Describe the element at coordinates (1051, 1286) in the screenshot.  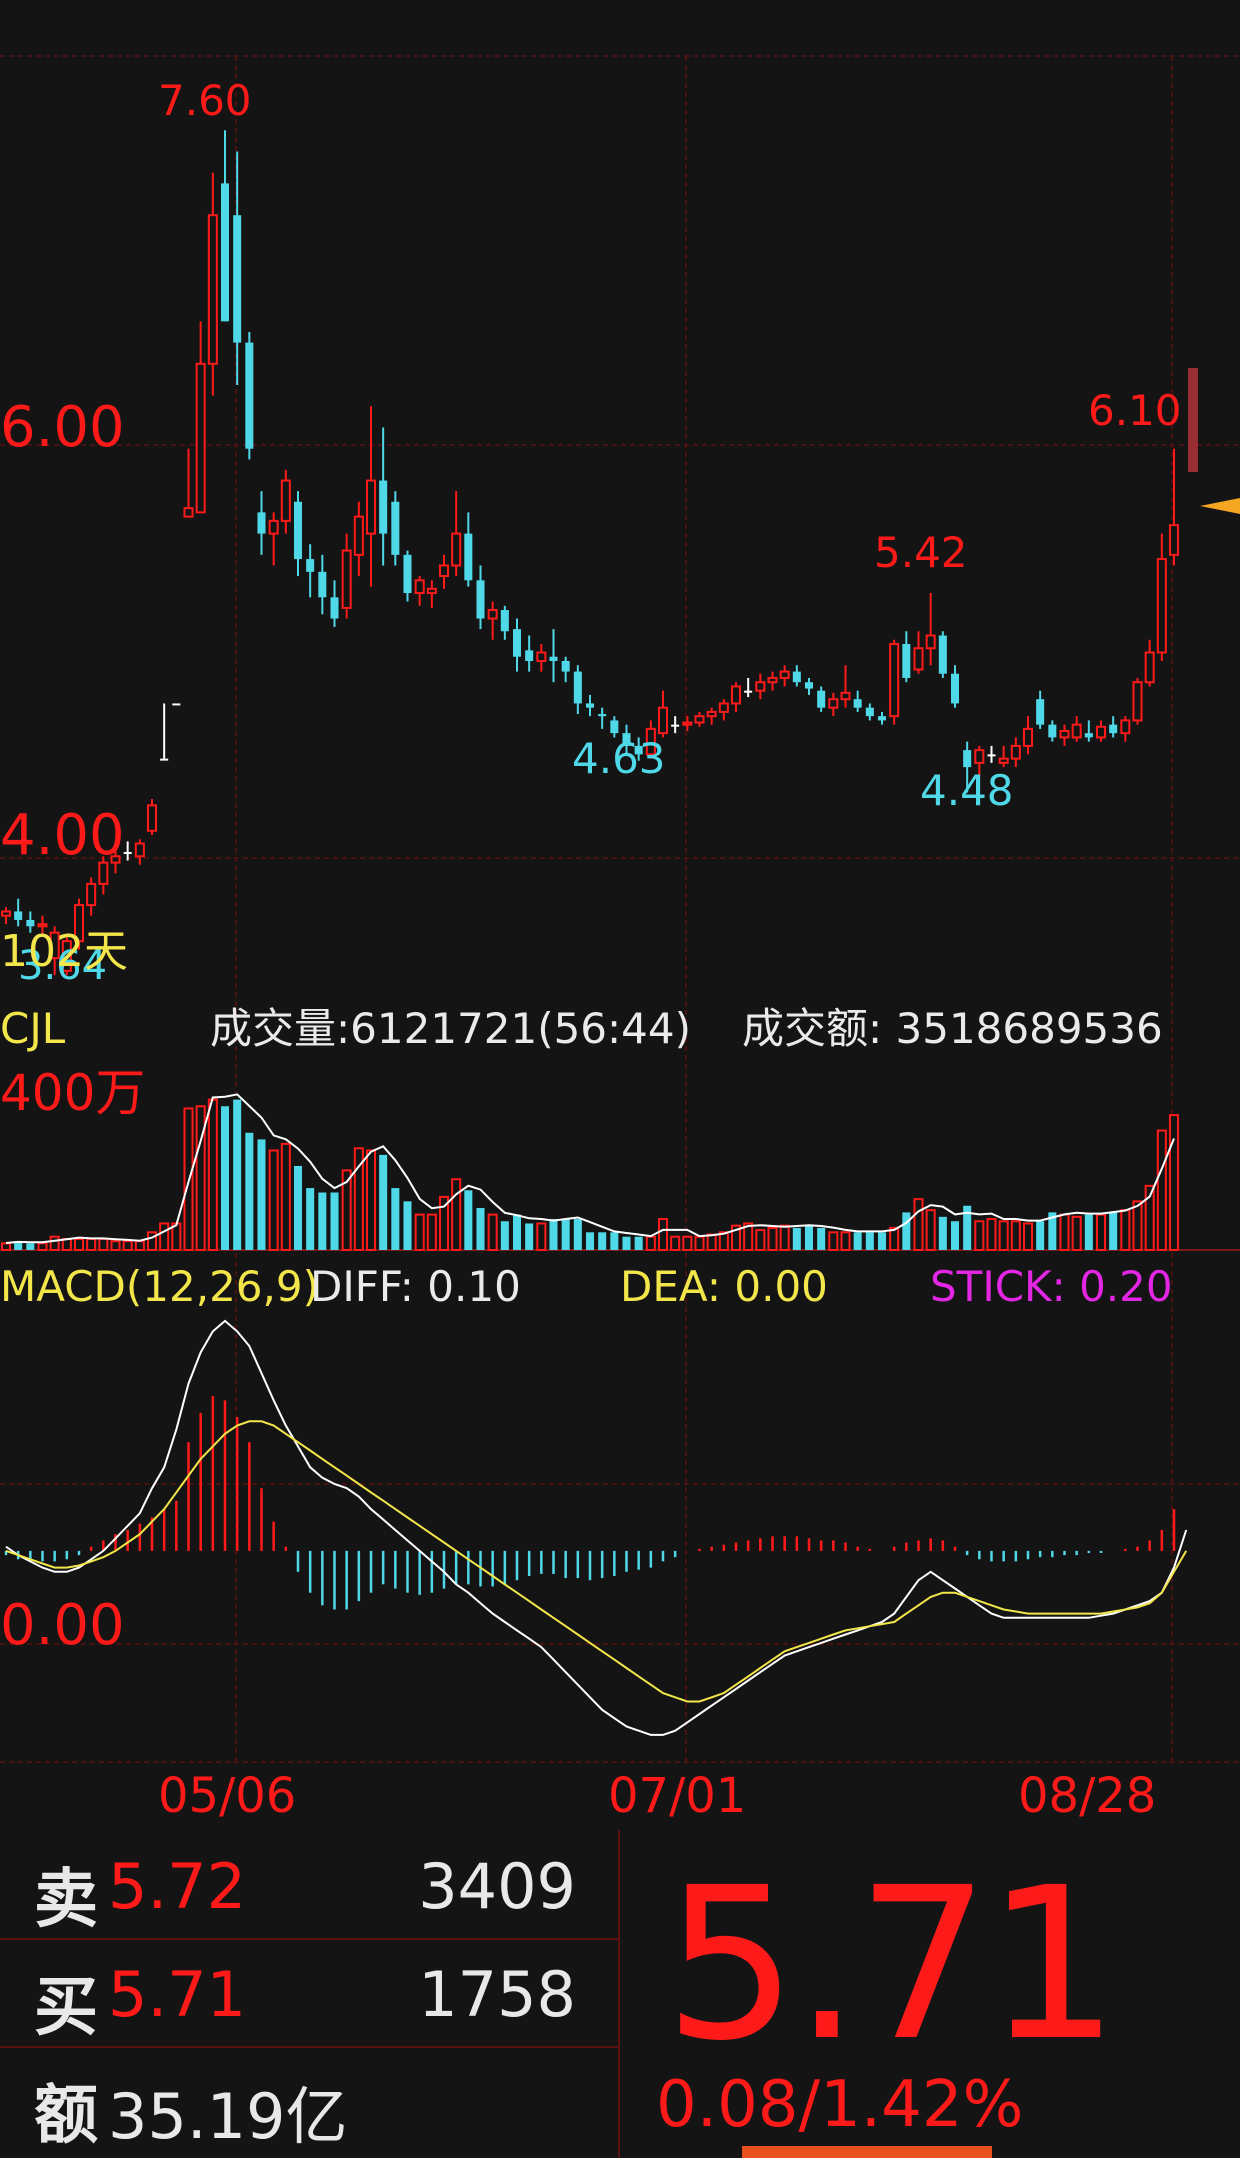
I see `macd-stick-value: STICK: 0.20` at that location.